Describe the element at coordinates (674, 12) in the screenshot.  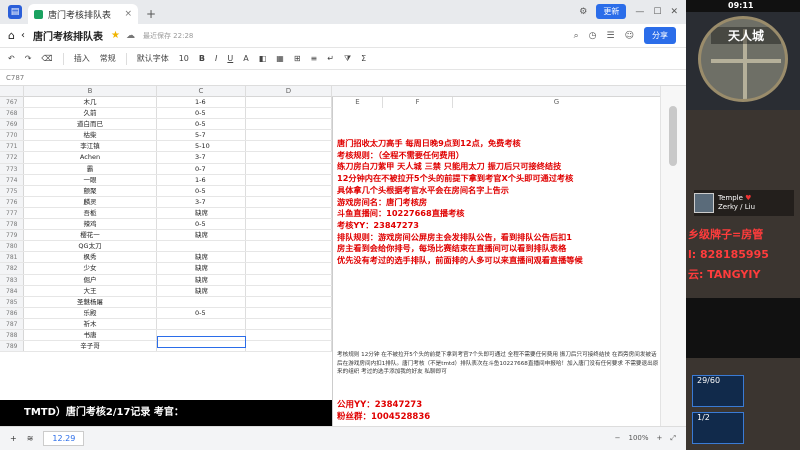
I see `close-window-icon: ✕` at that location.